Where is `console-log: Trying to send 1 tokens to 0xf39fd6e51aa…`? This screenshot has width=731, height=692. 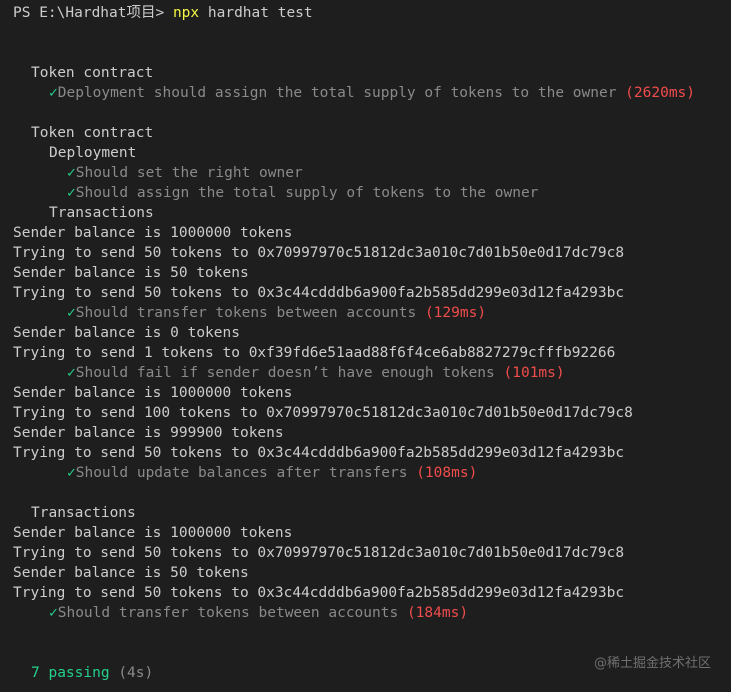
console-log: Trying to send 1 tokens to 0xf39fd6e51aa… is located at coordinates (314, 353).